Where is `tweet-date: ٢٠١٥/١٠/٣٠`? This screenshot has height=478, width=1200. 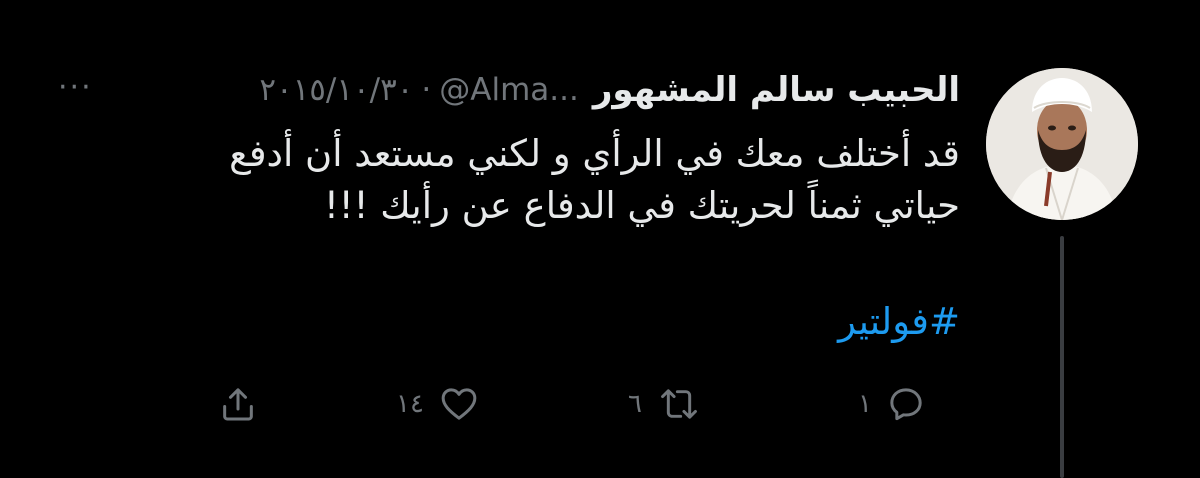
tweet-date: ٢٠١٥/١٠/٣٠ is located at coordinates (336, 90).